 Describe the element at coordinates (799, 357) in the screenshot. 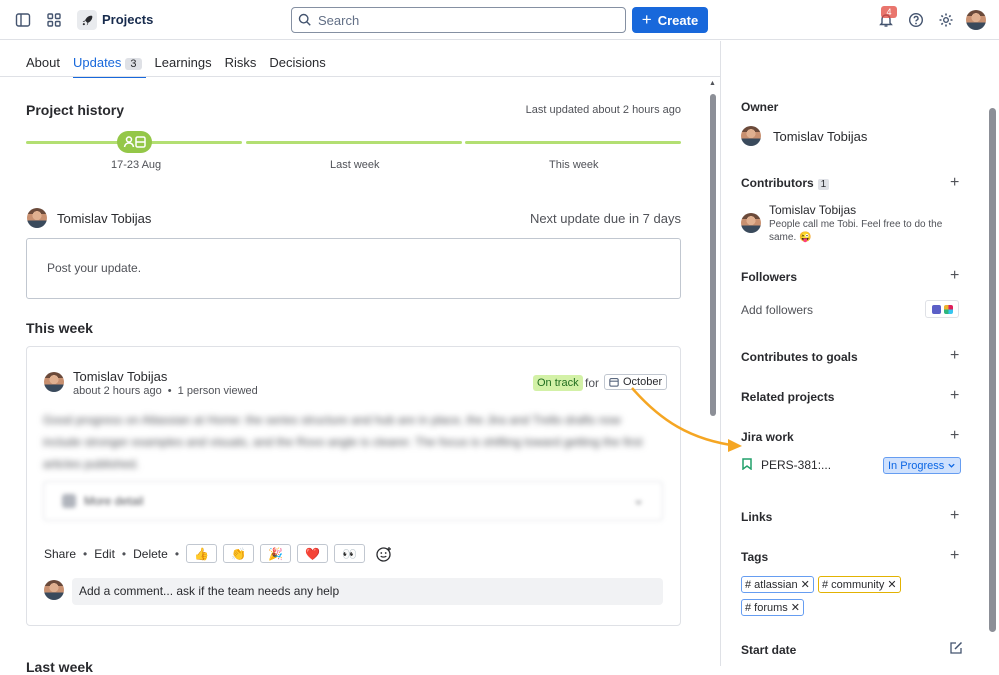

I see `goals-title: Contributes to goals` at that location.